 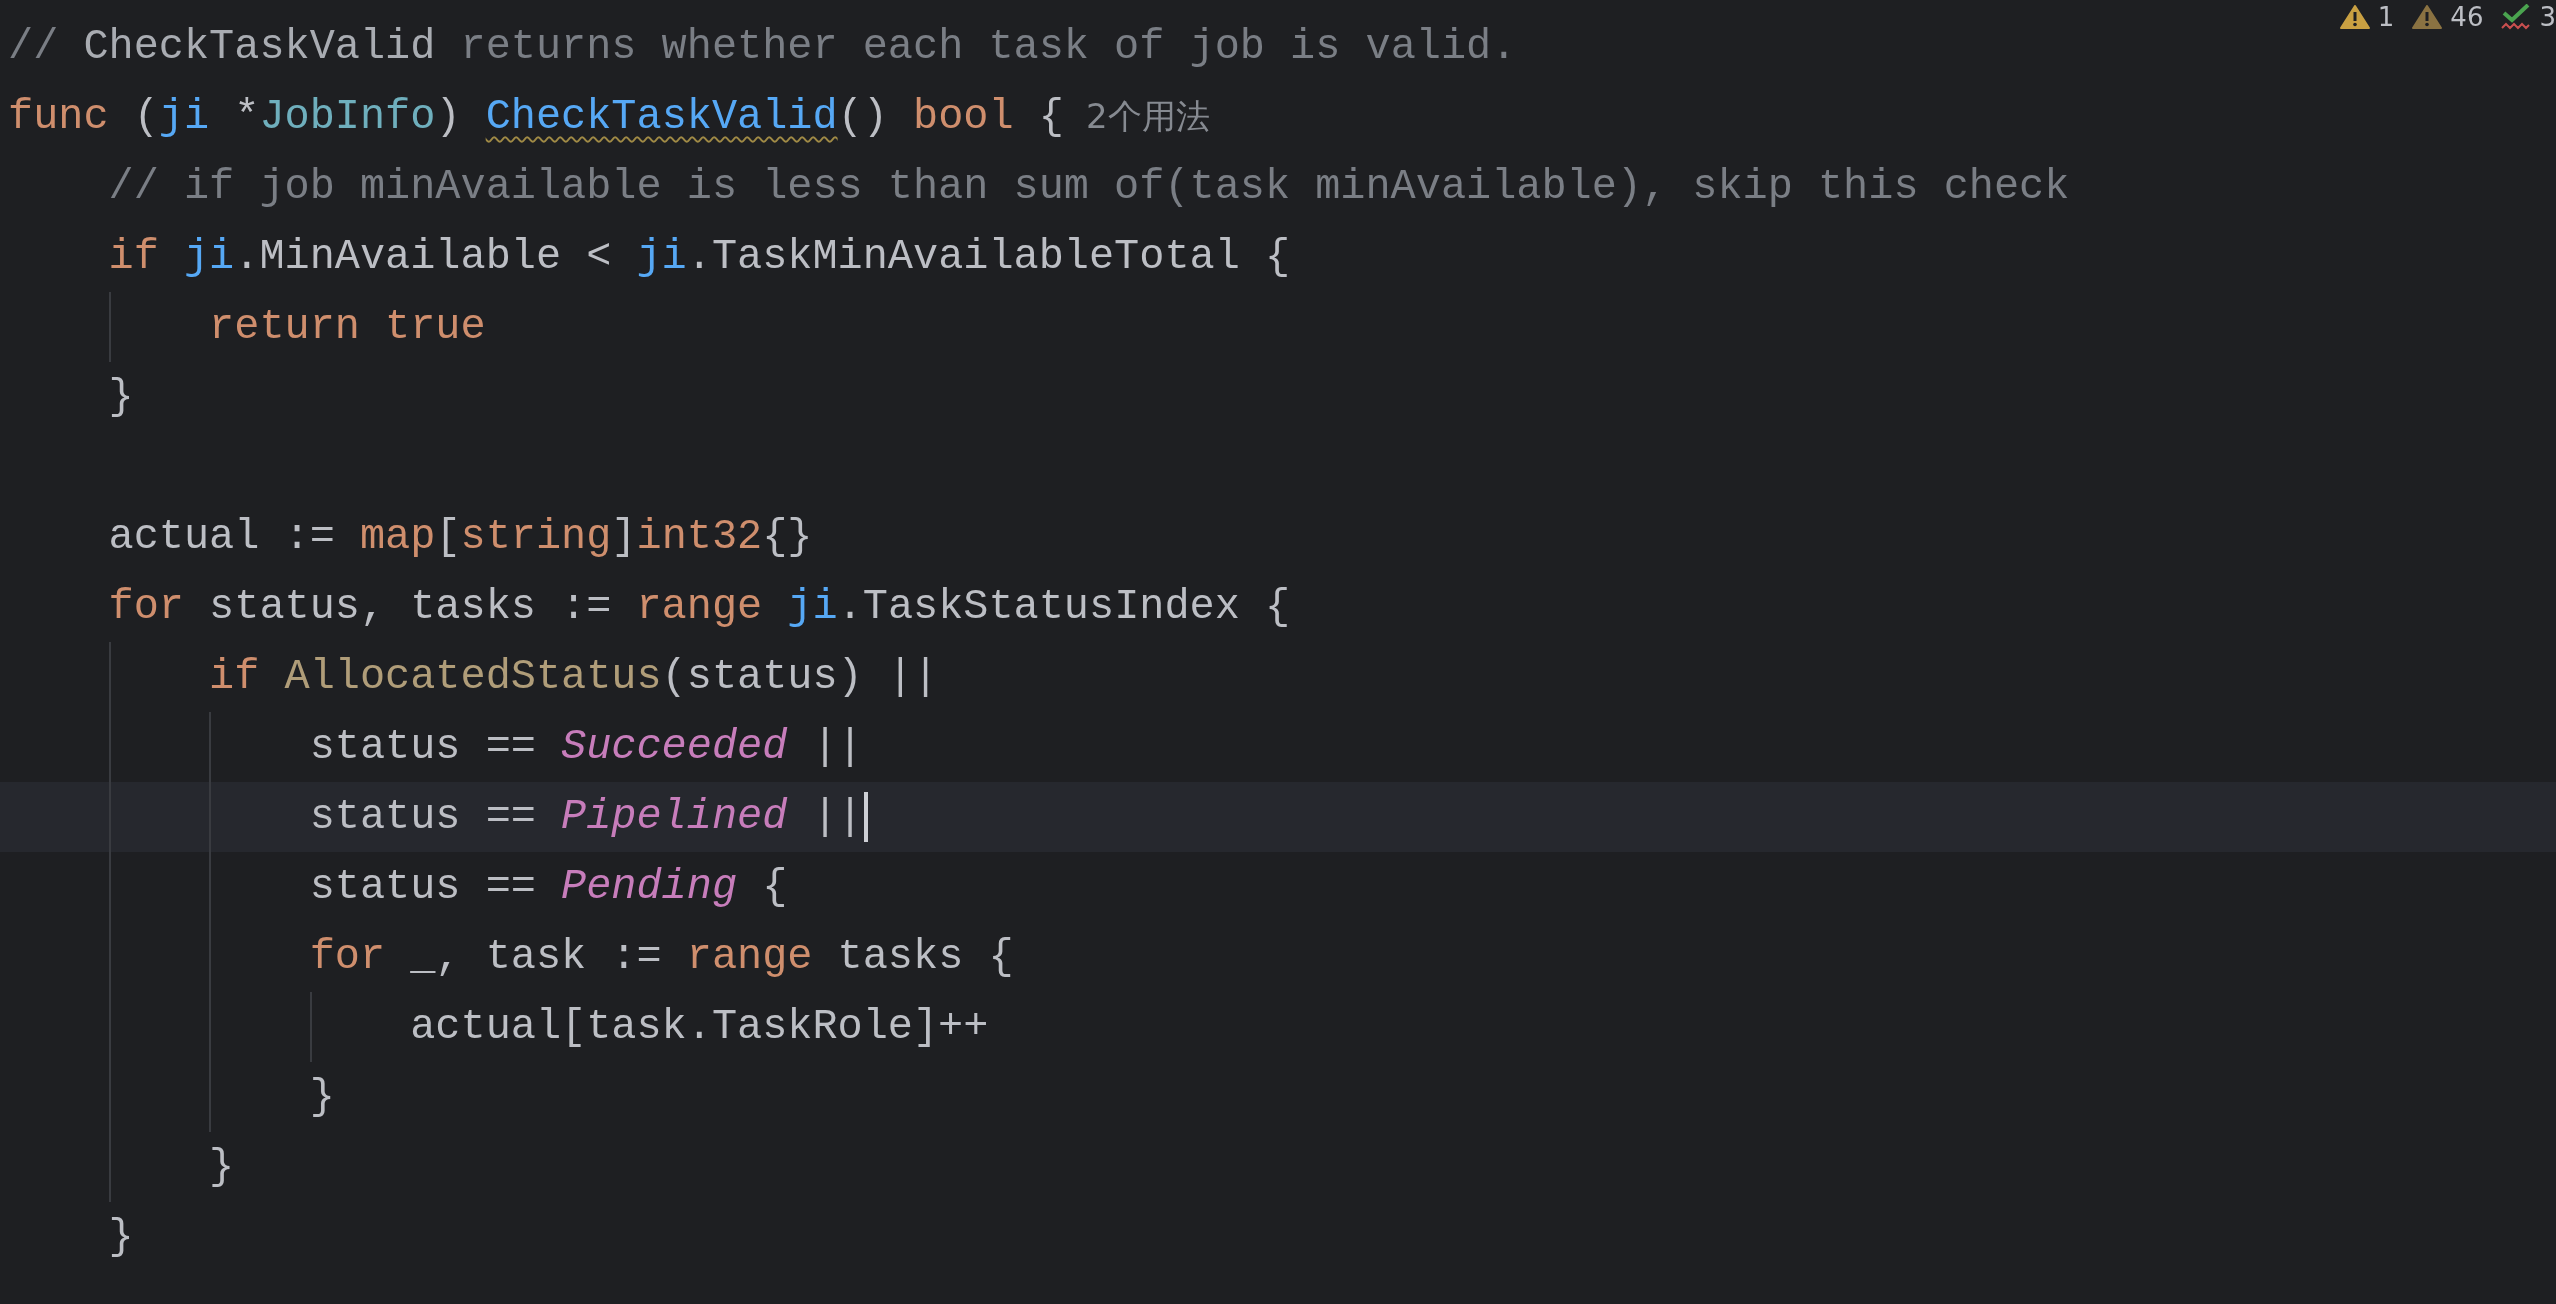 I want to click on code-line: status == Pending {, so click(x=548, y=887).